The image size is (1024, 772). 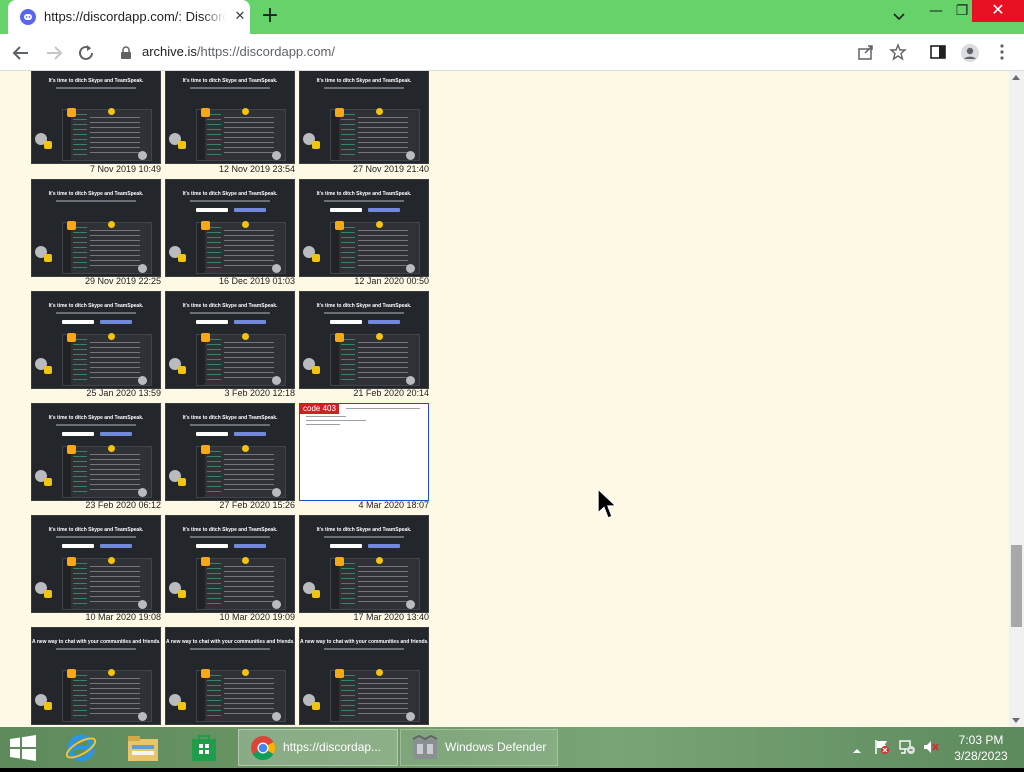 I want to click on snapshot-date: 25 Jan 2020 13:59, so click(x=96, y=393).